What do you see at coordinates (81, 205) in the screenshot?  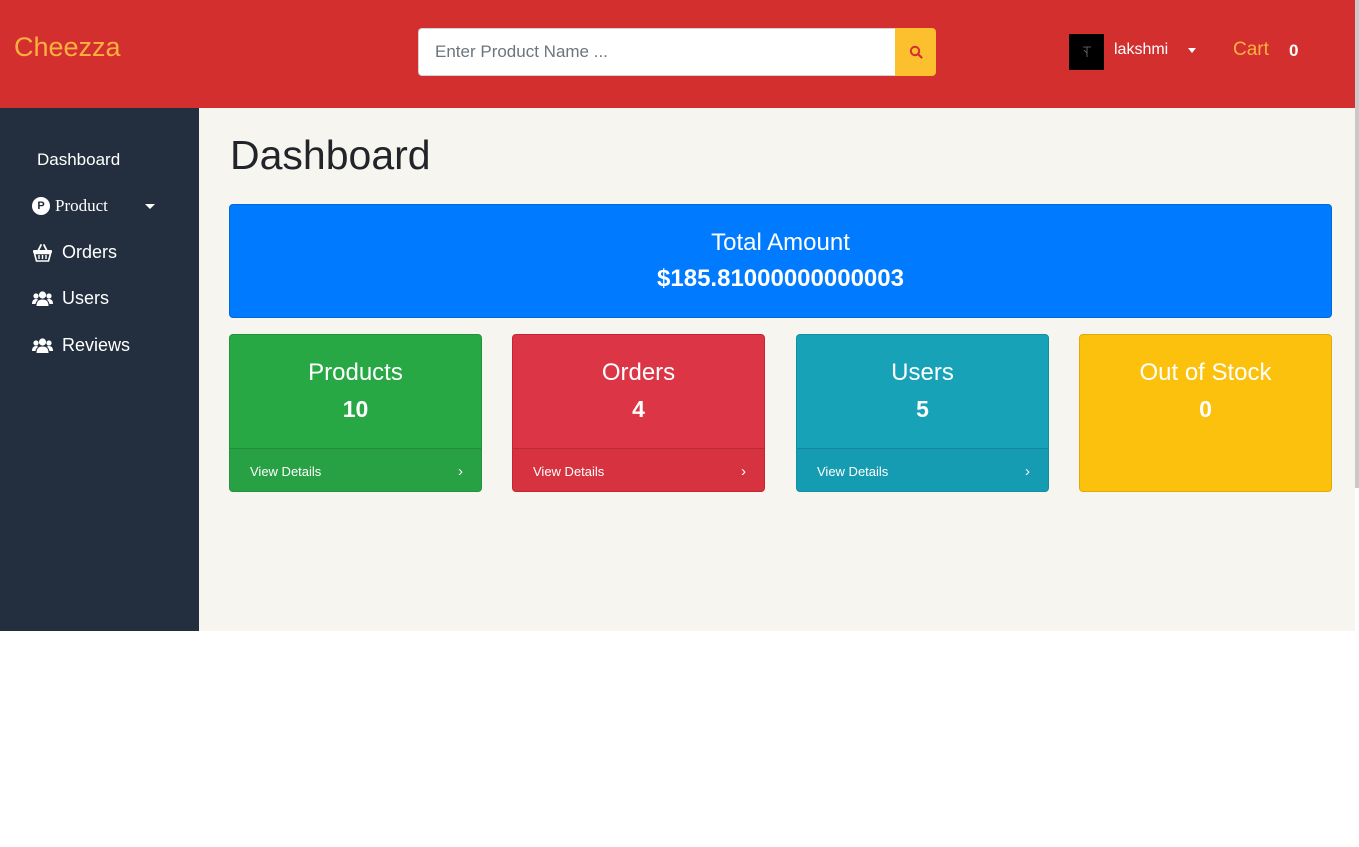 I see `sidebar-item-label: Product` at bounding box center [81, 205].